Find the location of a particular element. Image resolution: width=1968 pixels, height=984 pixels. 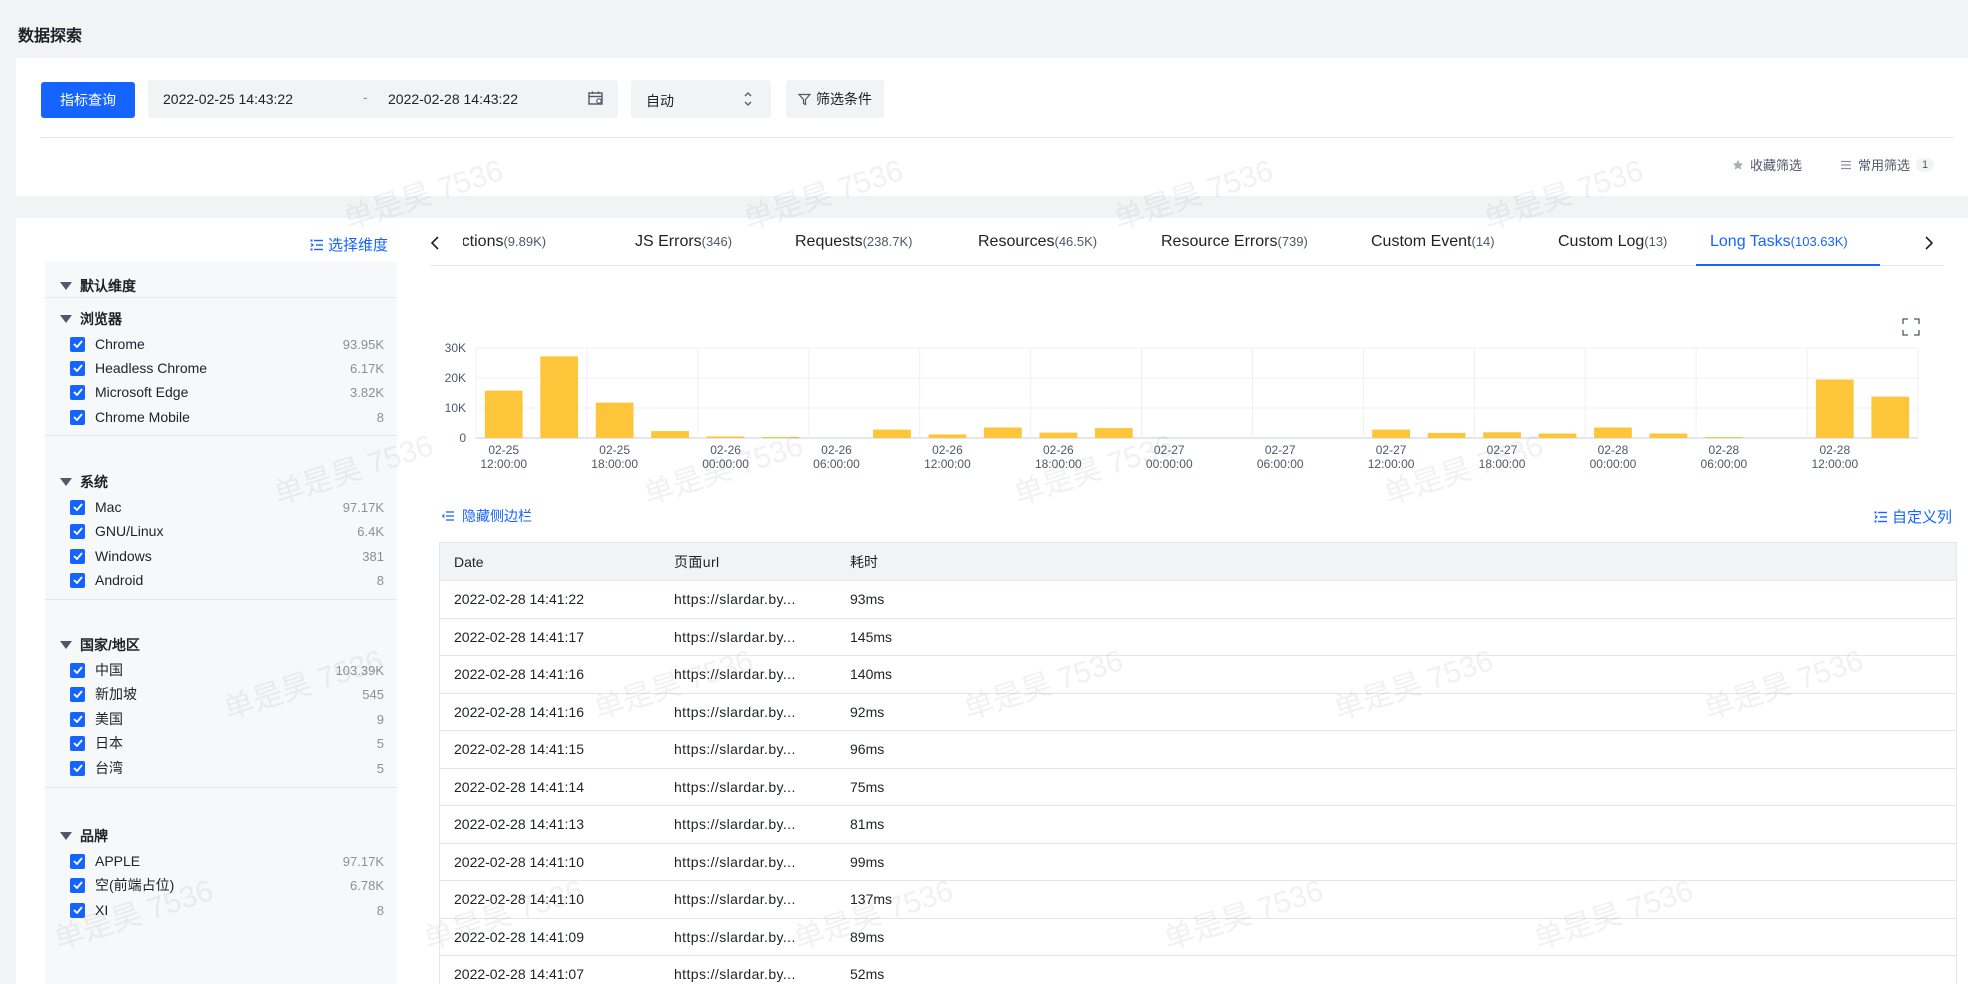

common-filter-button: 常用筛选 1 is located at coordinates (1887, 164).